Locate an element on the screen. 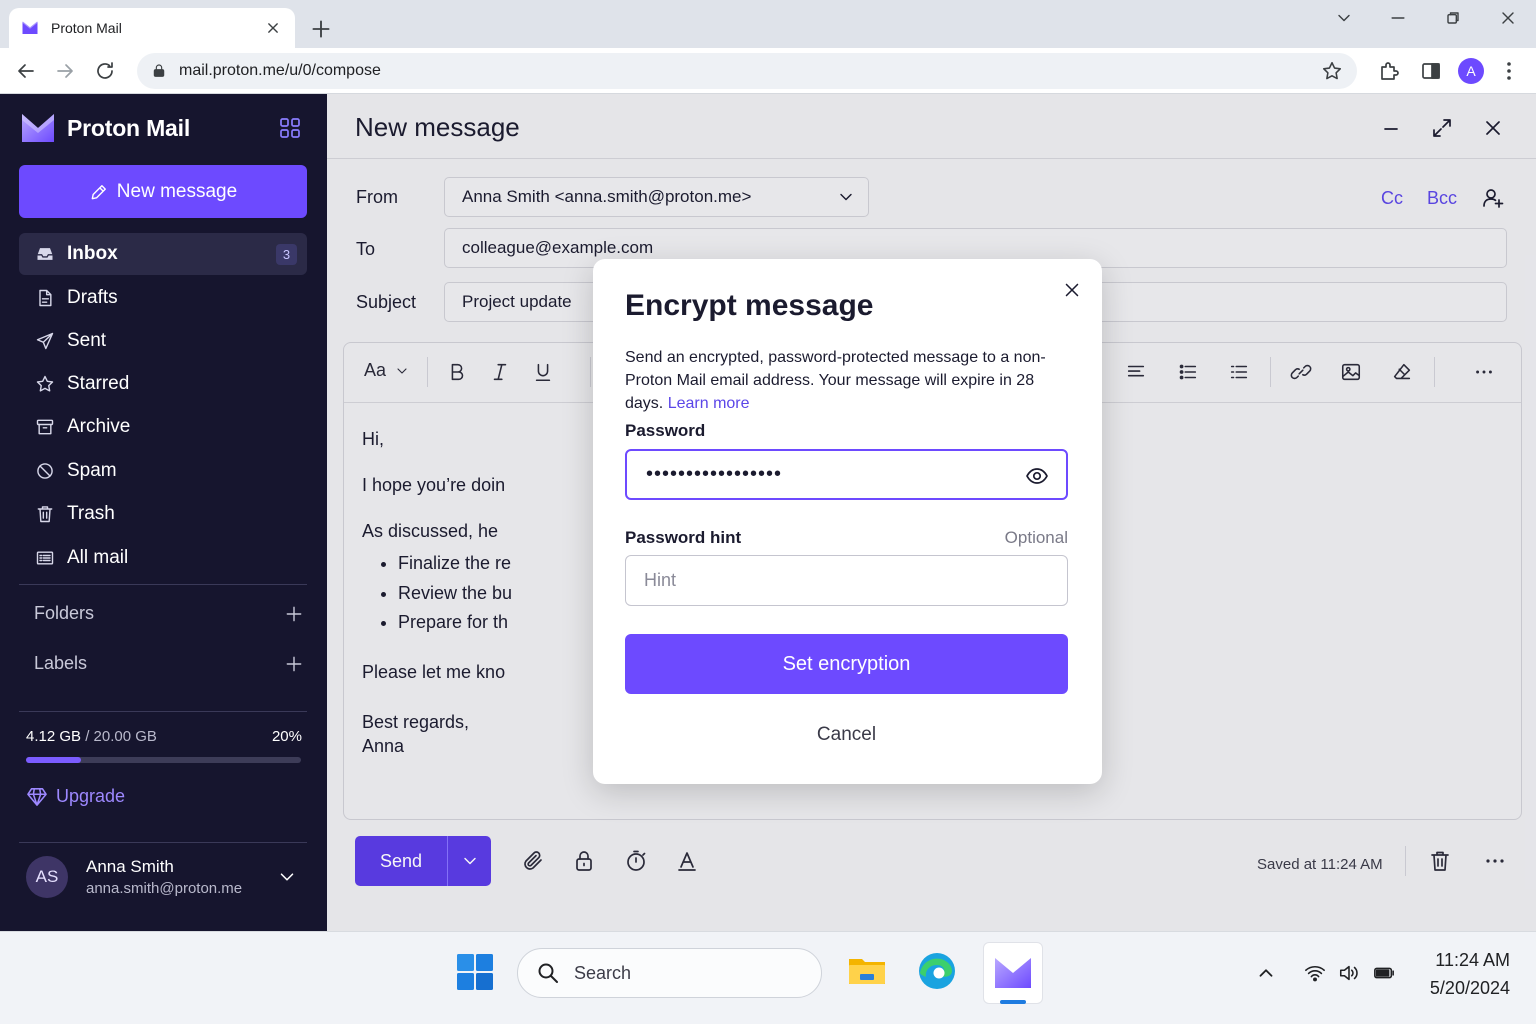 Image resolution: width=1536 pixels, height=1024 pixels. user-name: Anna Smith is located at coordinates (130, 866).